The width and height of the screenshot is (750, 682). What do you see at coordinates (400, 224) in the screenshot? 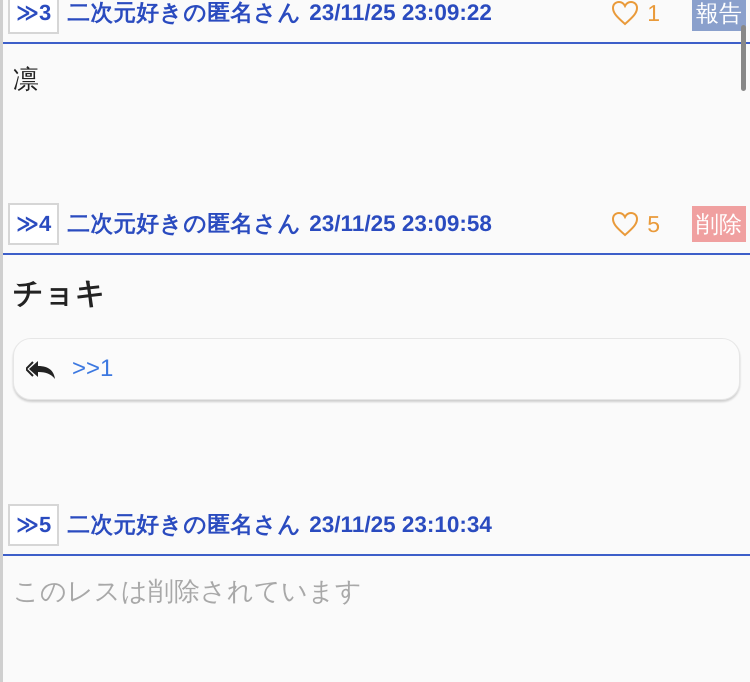
I see `post-date: 23/11/25 23:09:58` at bounding box center [400, 224].